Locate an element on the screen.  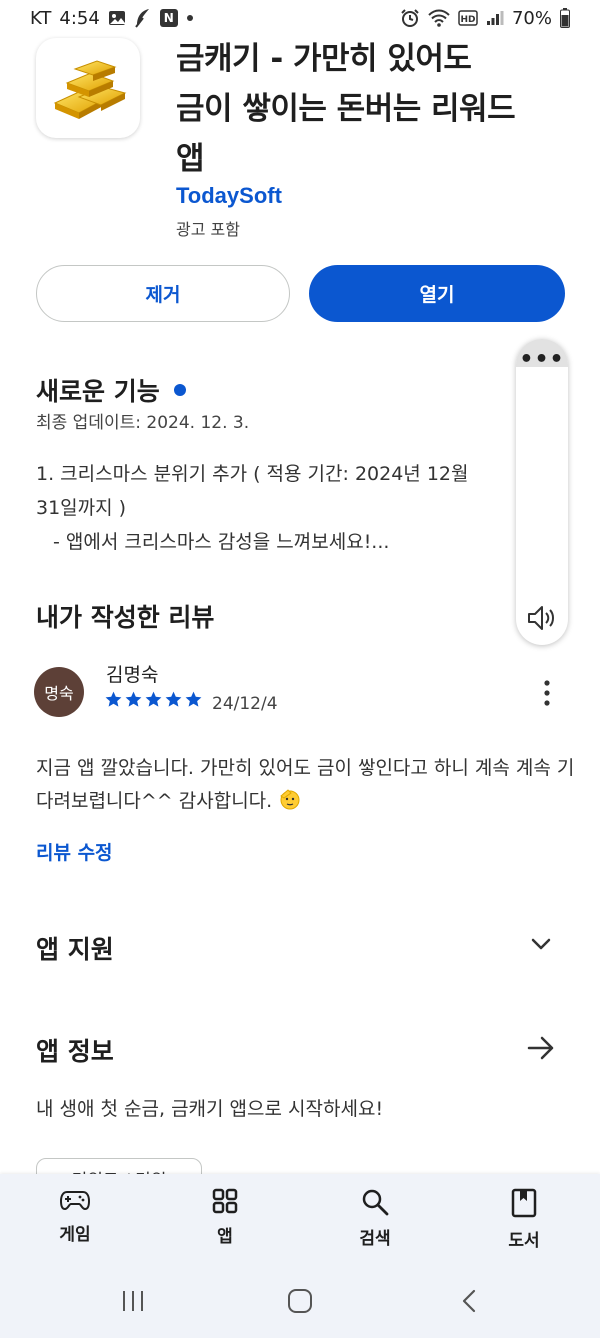
system-navigation-bar is located at coordinates (300, 1304).